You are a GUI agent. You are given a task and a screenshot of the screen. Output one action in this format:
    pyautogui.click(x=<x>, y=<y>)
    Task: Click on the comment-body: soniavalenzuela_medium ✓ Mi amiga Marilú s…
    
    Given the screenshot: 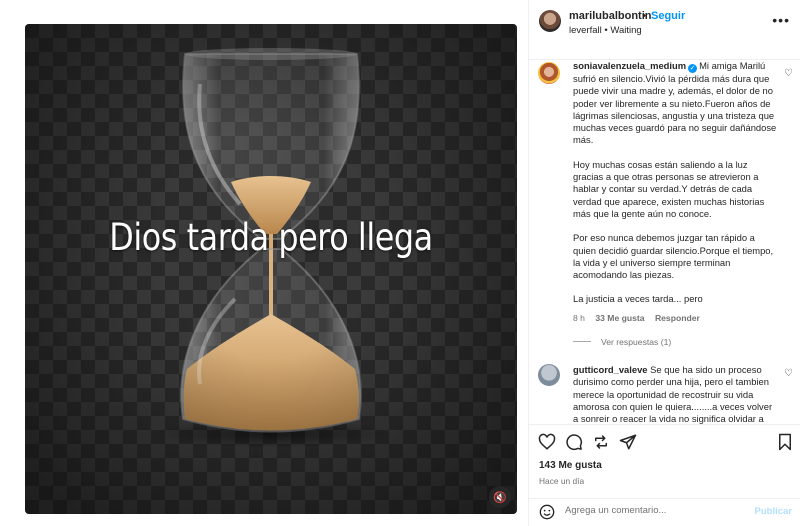 What is the action you would take?
    pyautogui.click(x=675, y=183)
    